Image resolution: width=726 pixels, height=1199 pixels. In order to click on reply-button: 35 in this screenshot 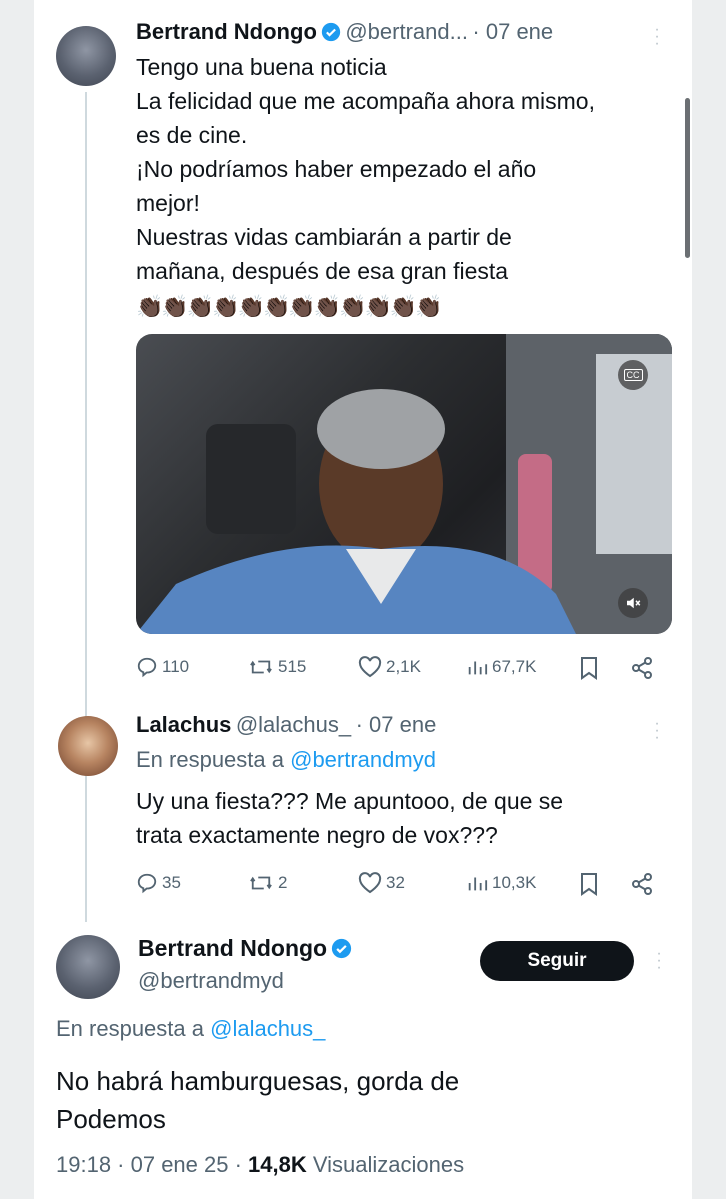, I will do `click(158, 883)`.